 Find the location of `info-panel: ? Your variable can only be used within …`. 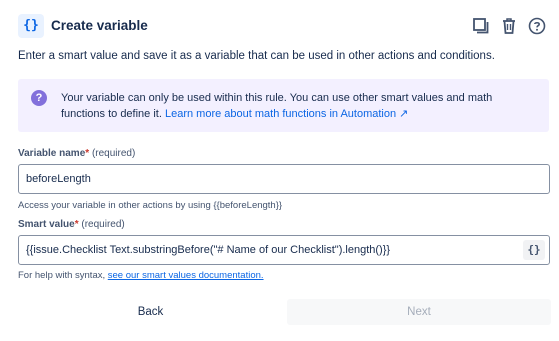

info-panel: ? Your variable can only be used within … is located at coordinates (283, 105).